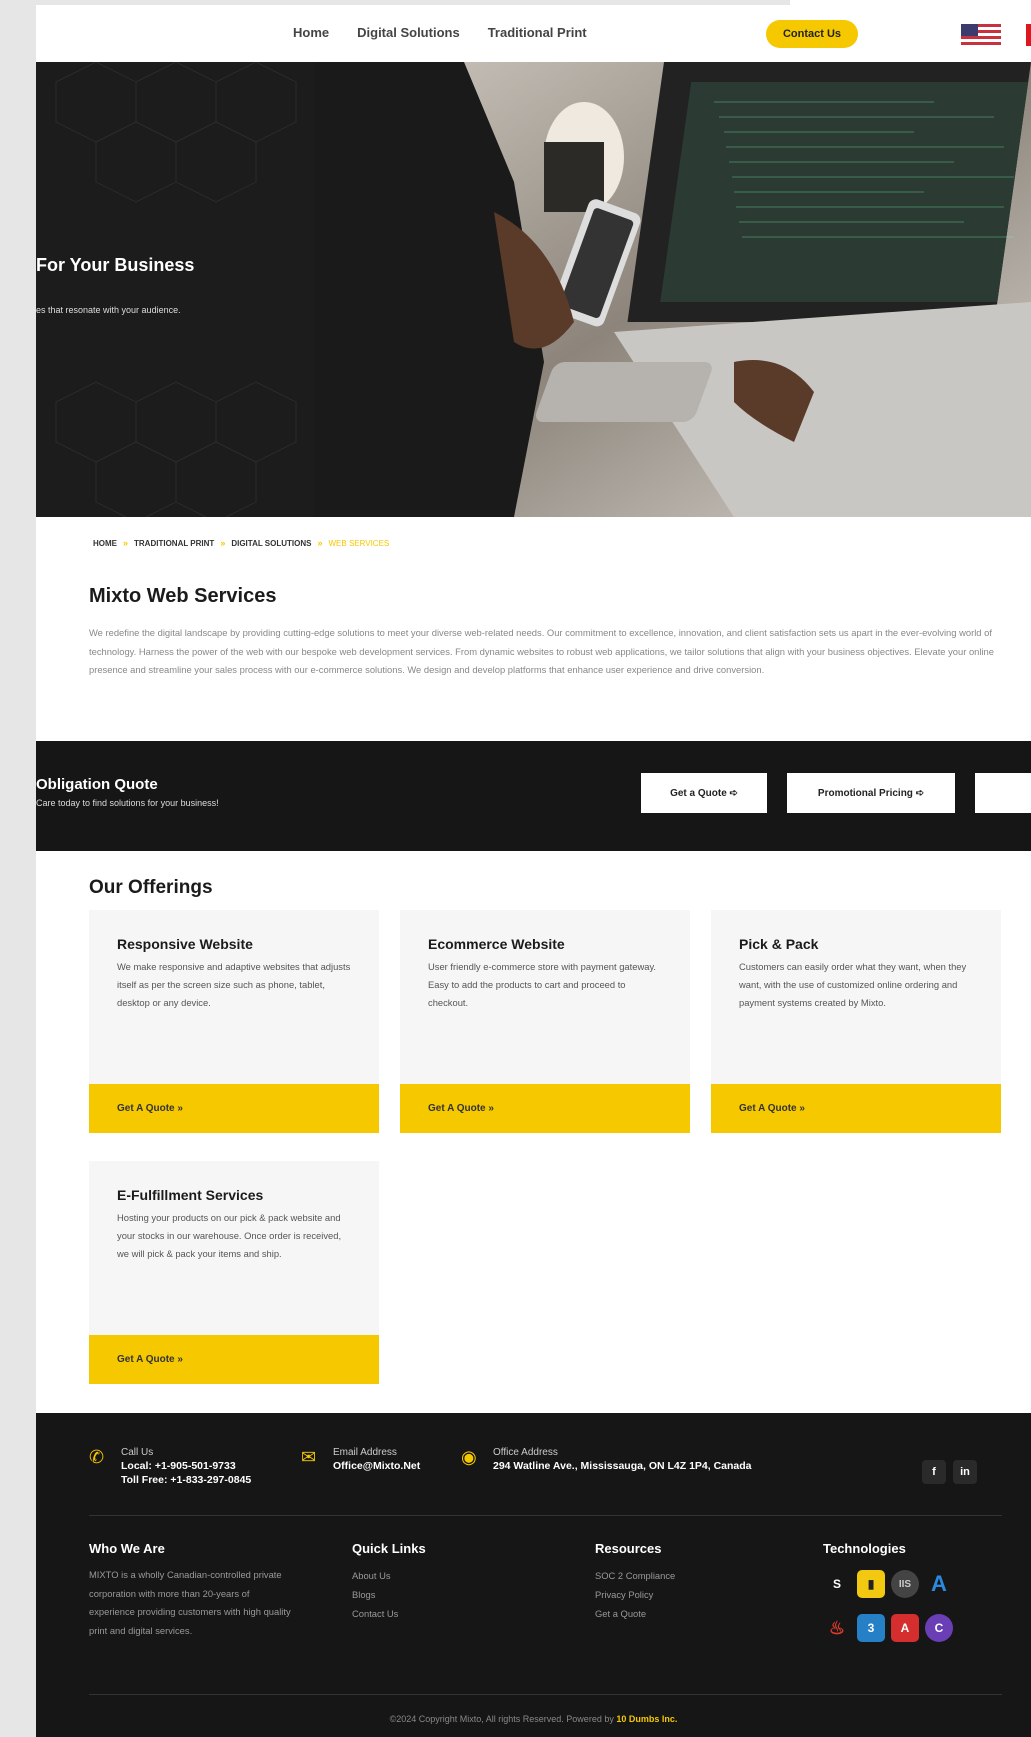 Image resolution: width=1031 pixels, height=1737 pixels. What do you see at coordinates (271, 543) in the screenshot?
I see `breadcrumb-digital-solutions: DIGITAL SOLUTIONS` at bounding box center [271, 543].